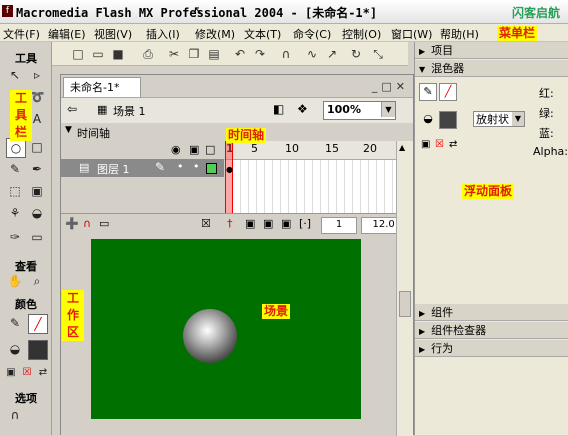 The width and height of the screenshot is (568, 436). What do you see at coordinates (278, 109) in the screenshot?
I see `edit-scene-icon: ◧` at bounding box center [278, 109].